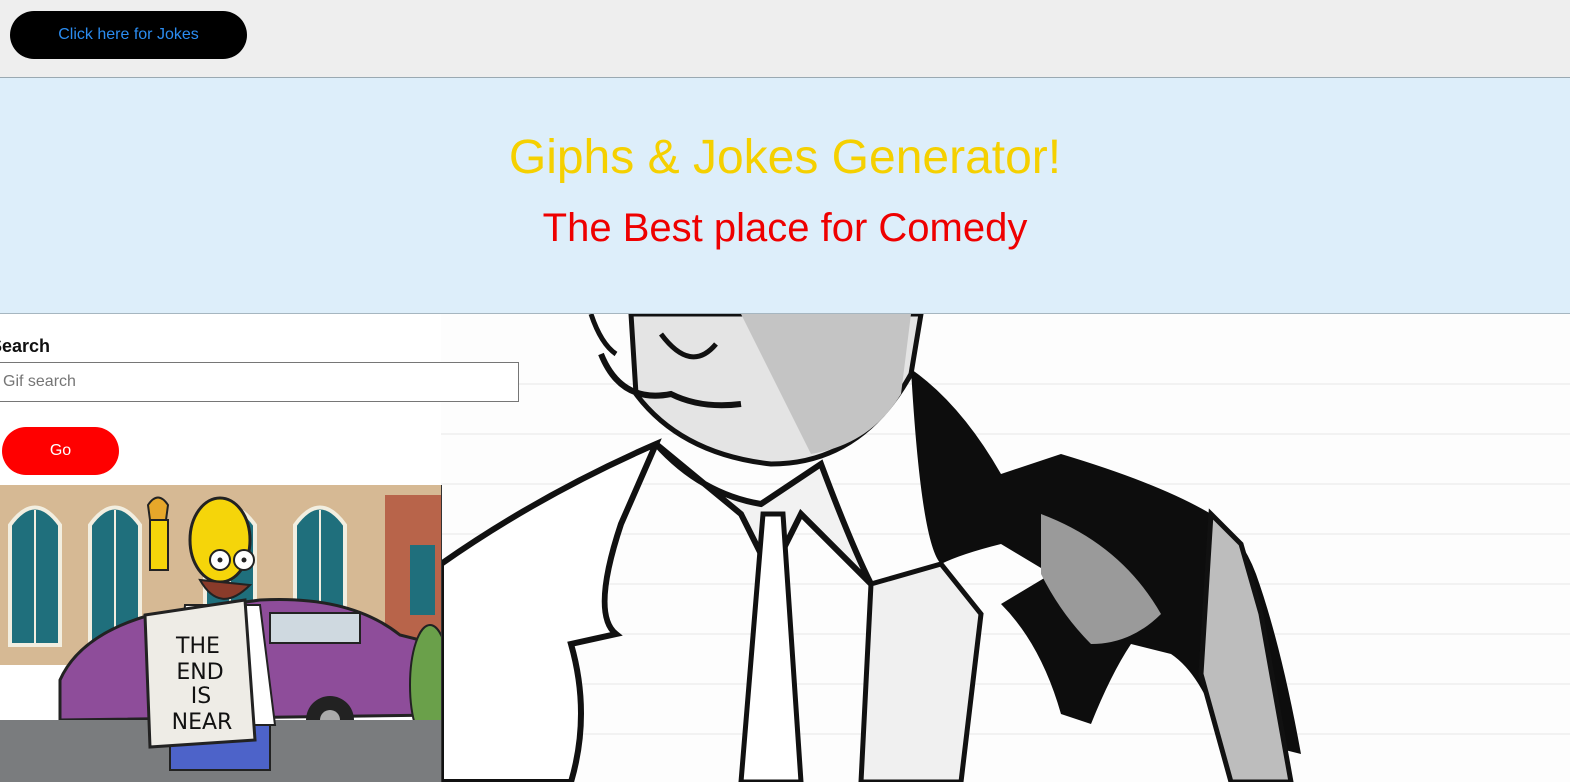 This screenshot has width=1570, height=782. I want to click on go-button: Go, so click(60, 451).